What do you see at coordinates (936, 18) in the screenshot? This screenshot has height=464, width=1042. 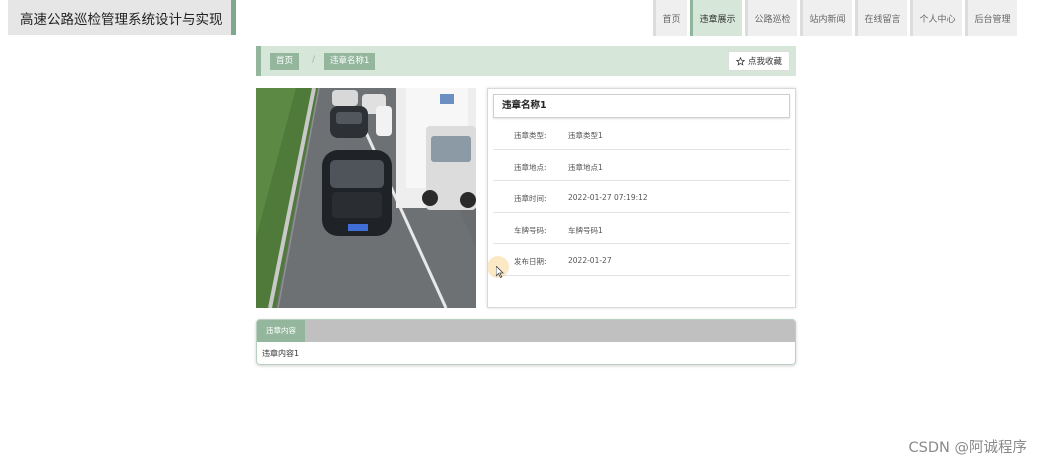 I see `nav-item-personal-center: 个人中心` at bounding box center [936, 18].